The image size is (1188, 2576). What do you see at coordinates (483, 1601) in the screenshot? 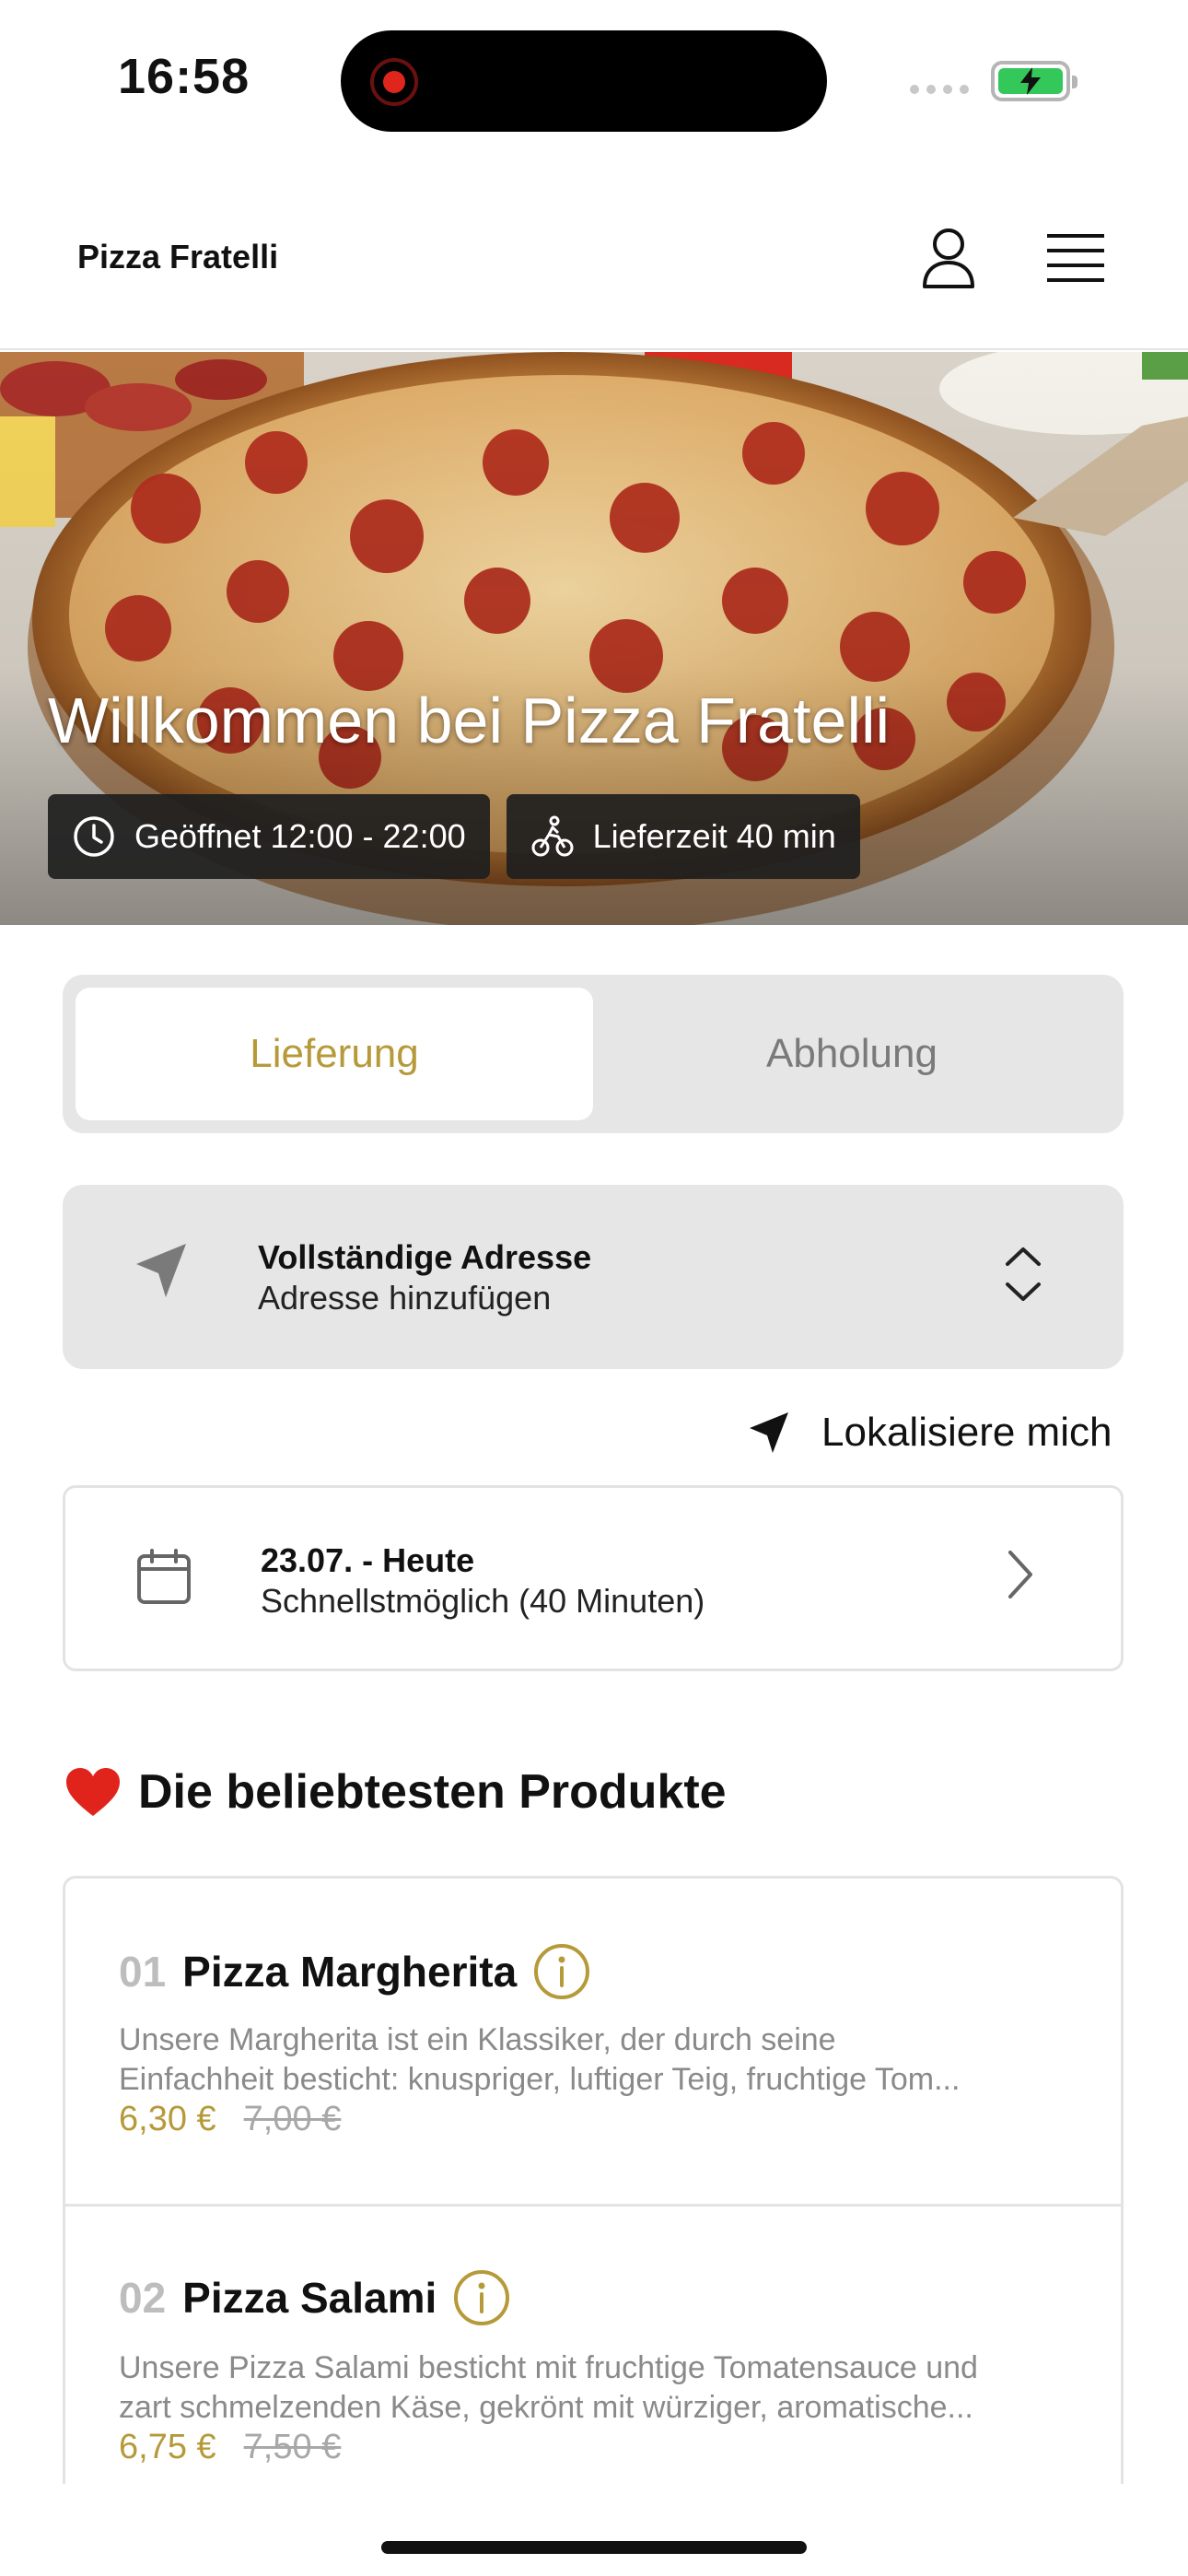
I see `schedule-time: Schnellstmöglich (40 Minuten)` at bounding box center [483, 1601].